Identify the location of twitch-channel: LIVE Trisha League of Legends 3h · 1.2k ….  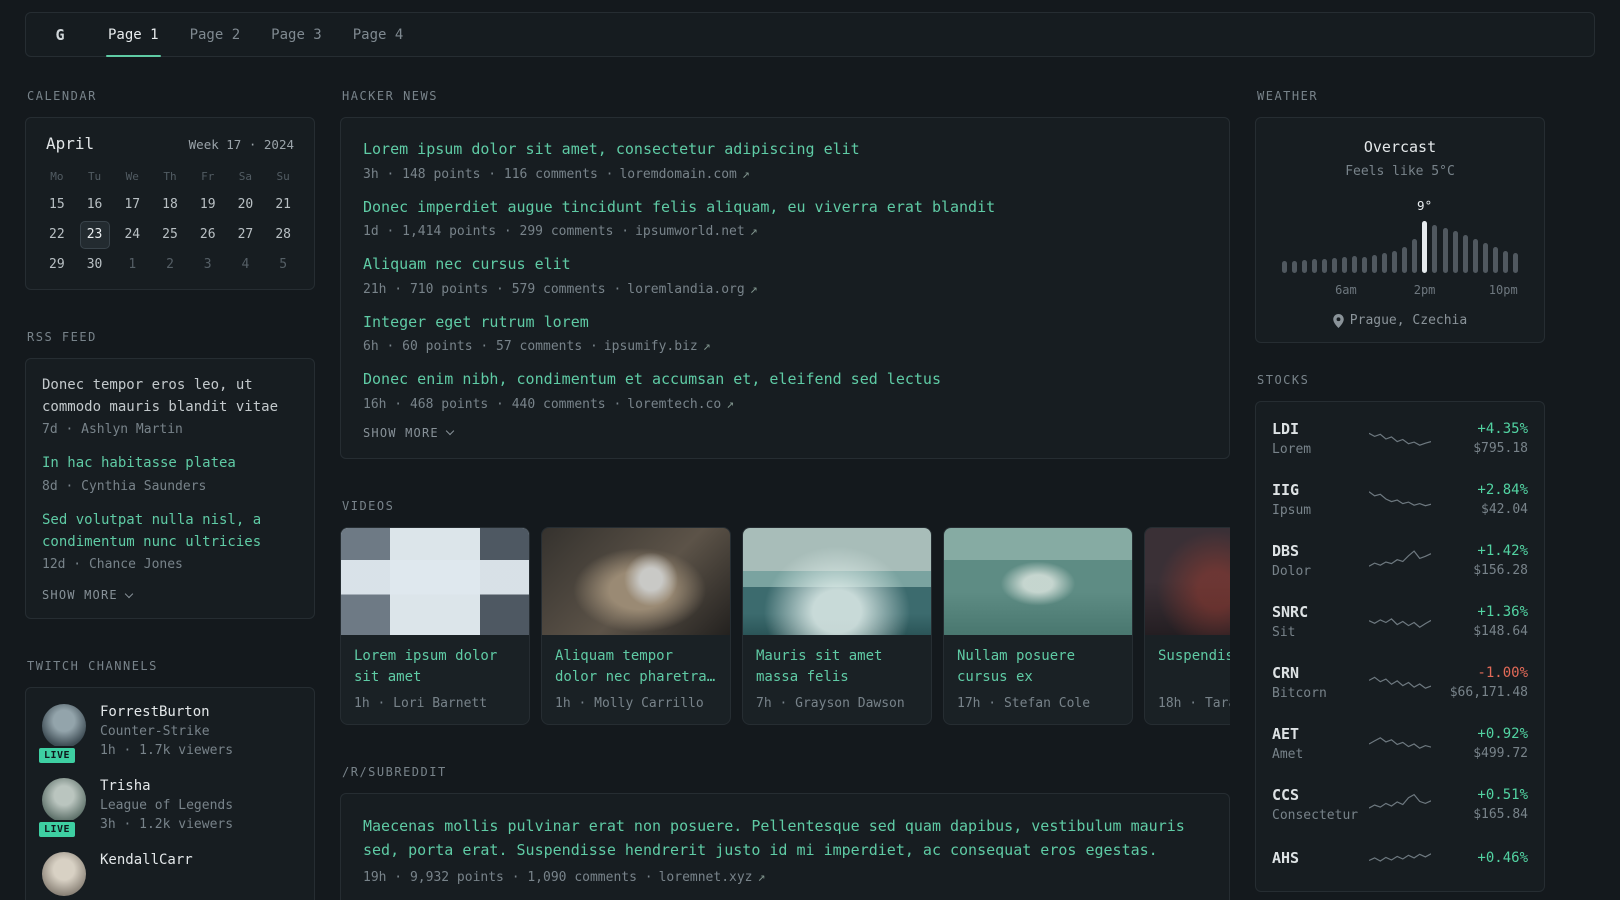
(167, 809).